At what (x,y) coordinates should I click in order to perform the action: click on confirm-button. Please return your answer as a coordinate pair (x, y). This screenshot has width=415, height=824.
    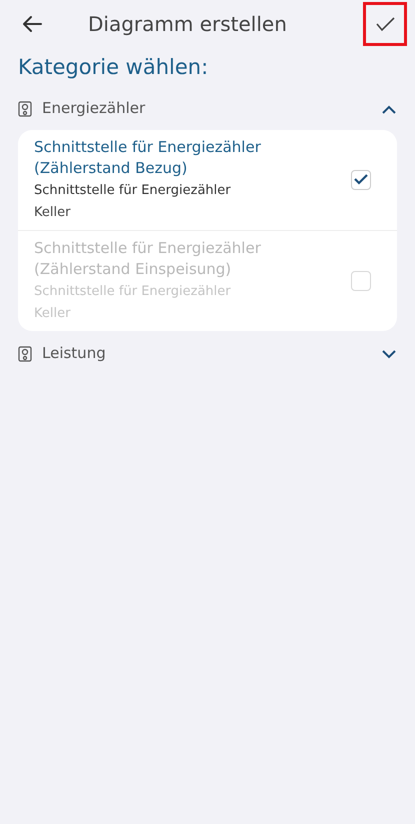
    Looking at the image, I should click on (385, 24).